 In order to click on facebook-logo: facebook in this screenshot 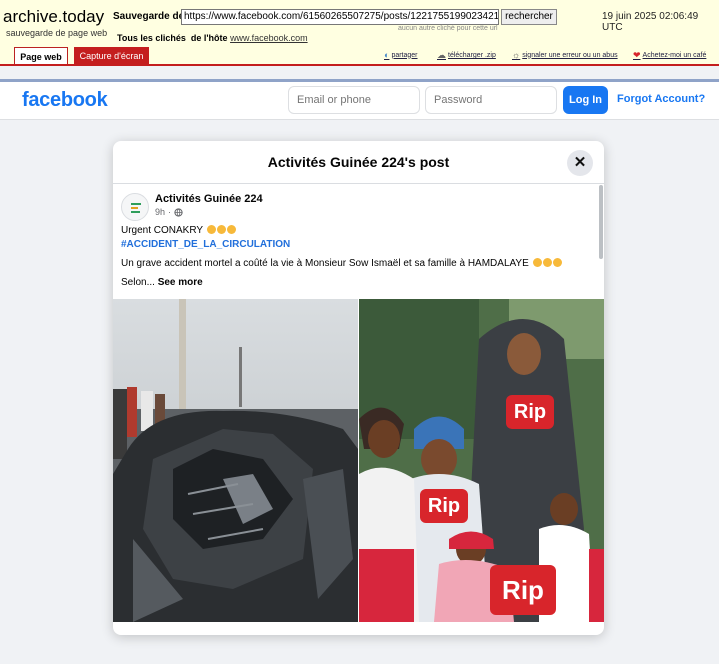, I will do `click(65, 100)`.